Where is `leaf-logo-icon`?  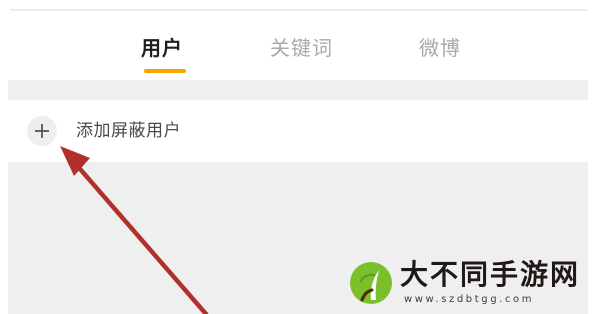
leaf-logo-icon is located at coordinates (371, 283).